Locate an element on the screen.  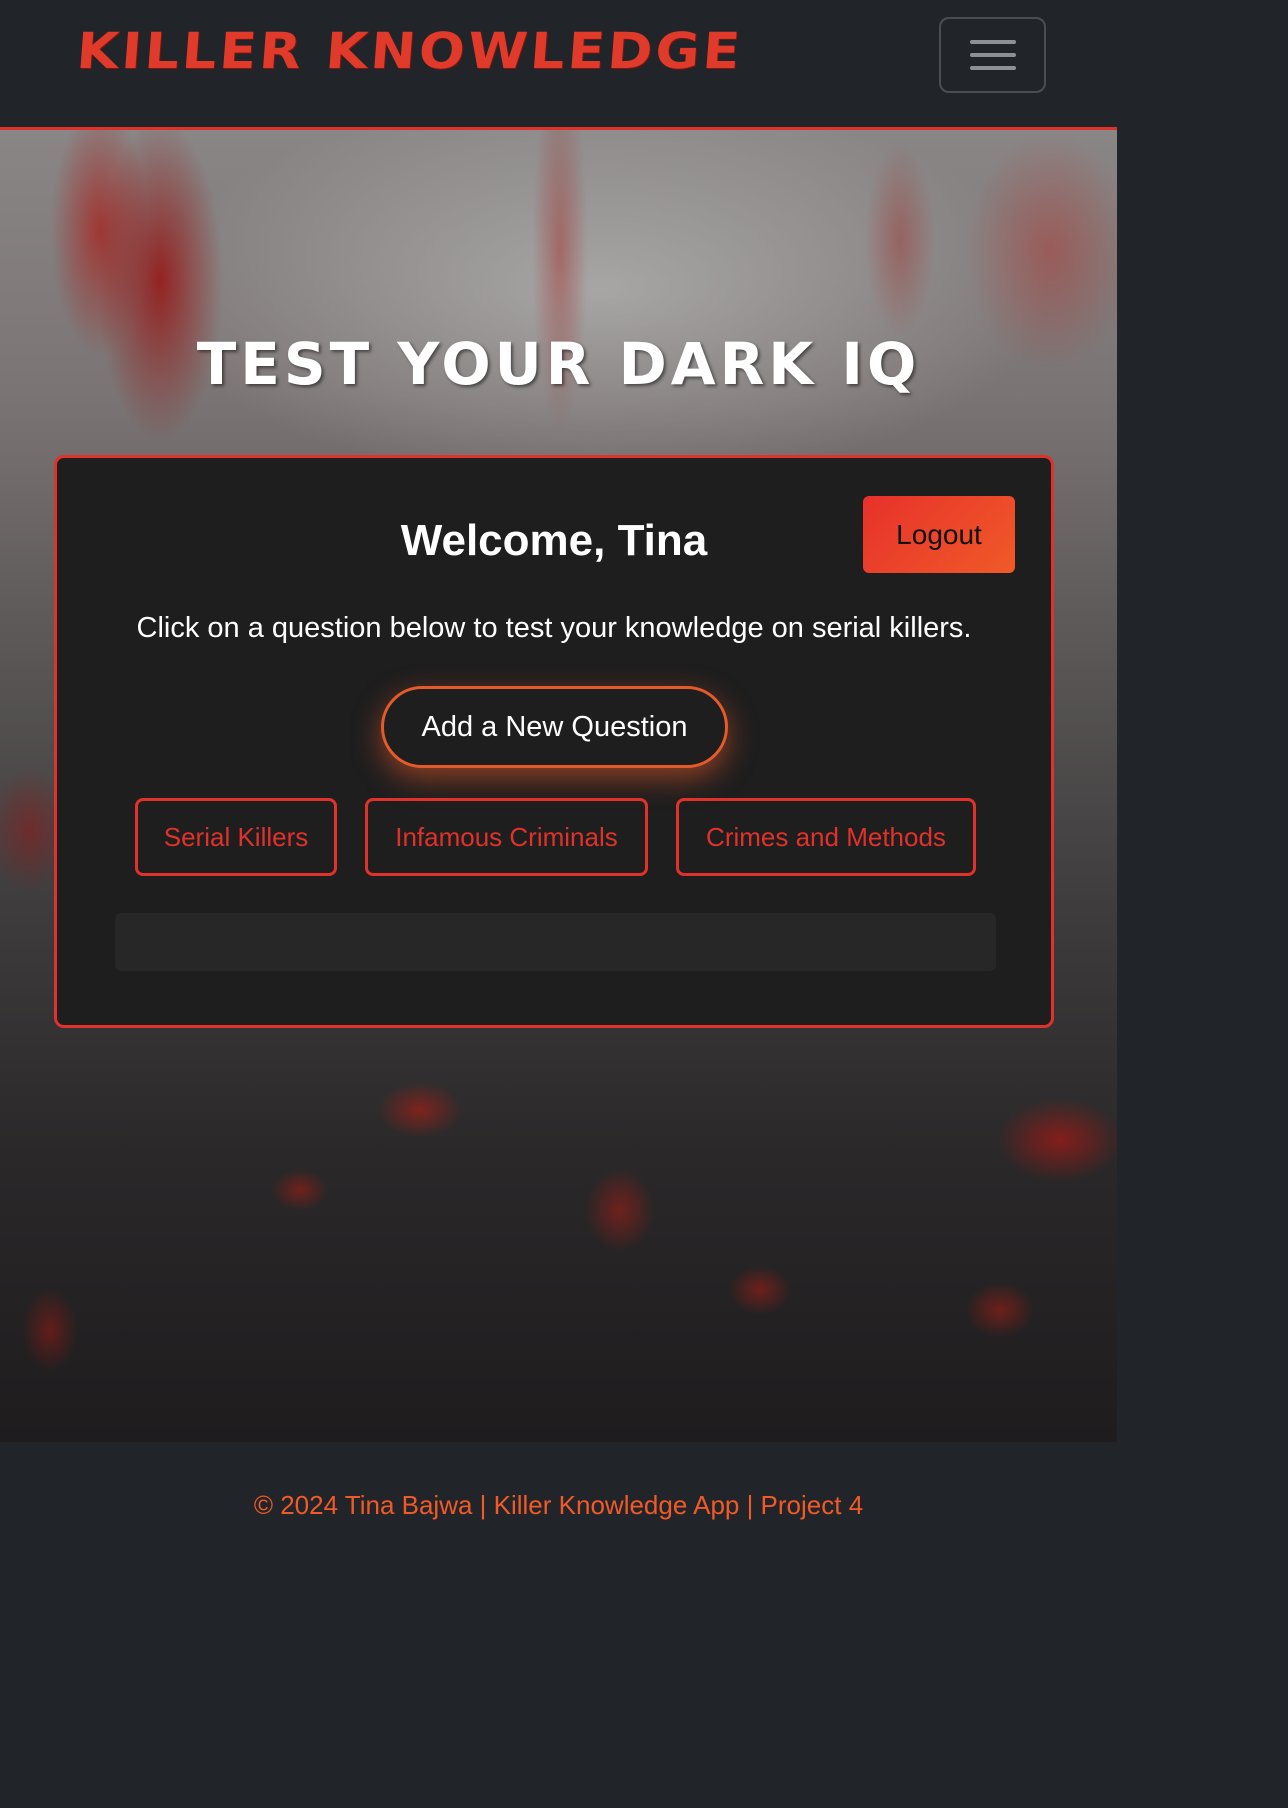
hero-title: TEST YOUR DARK IQ is located at coordinates (558, 364).